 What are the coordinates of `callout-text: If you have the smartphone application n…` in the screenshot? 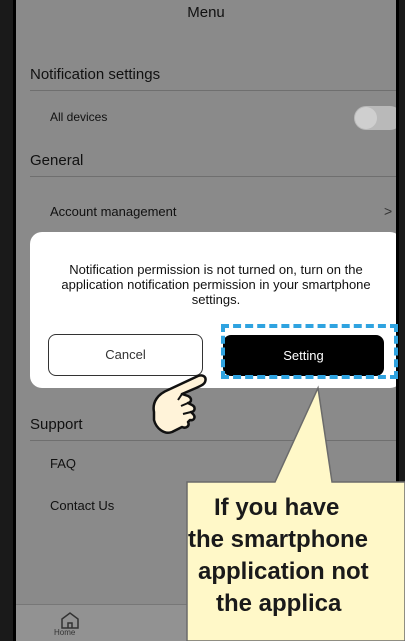 It's located at (296, 561).